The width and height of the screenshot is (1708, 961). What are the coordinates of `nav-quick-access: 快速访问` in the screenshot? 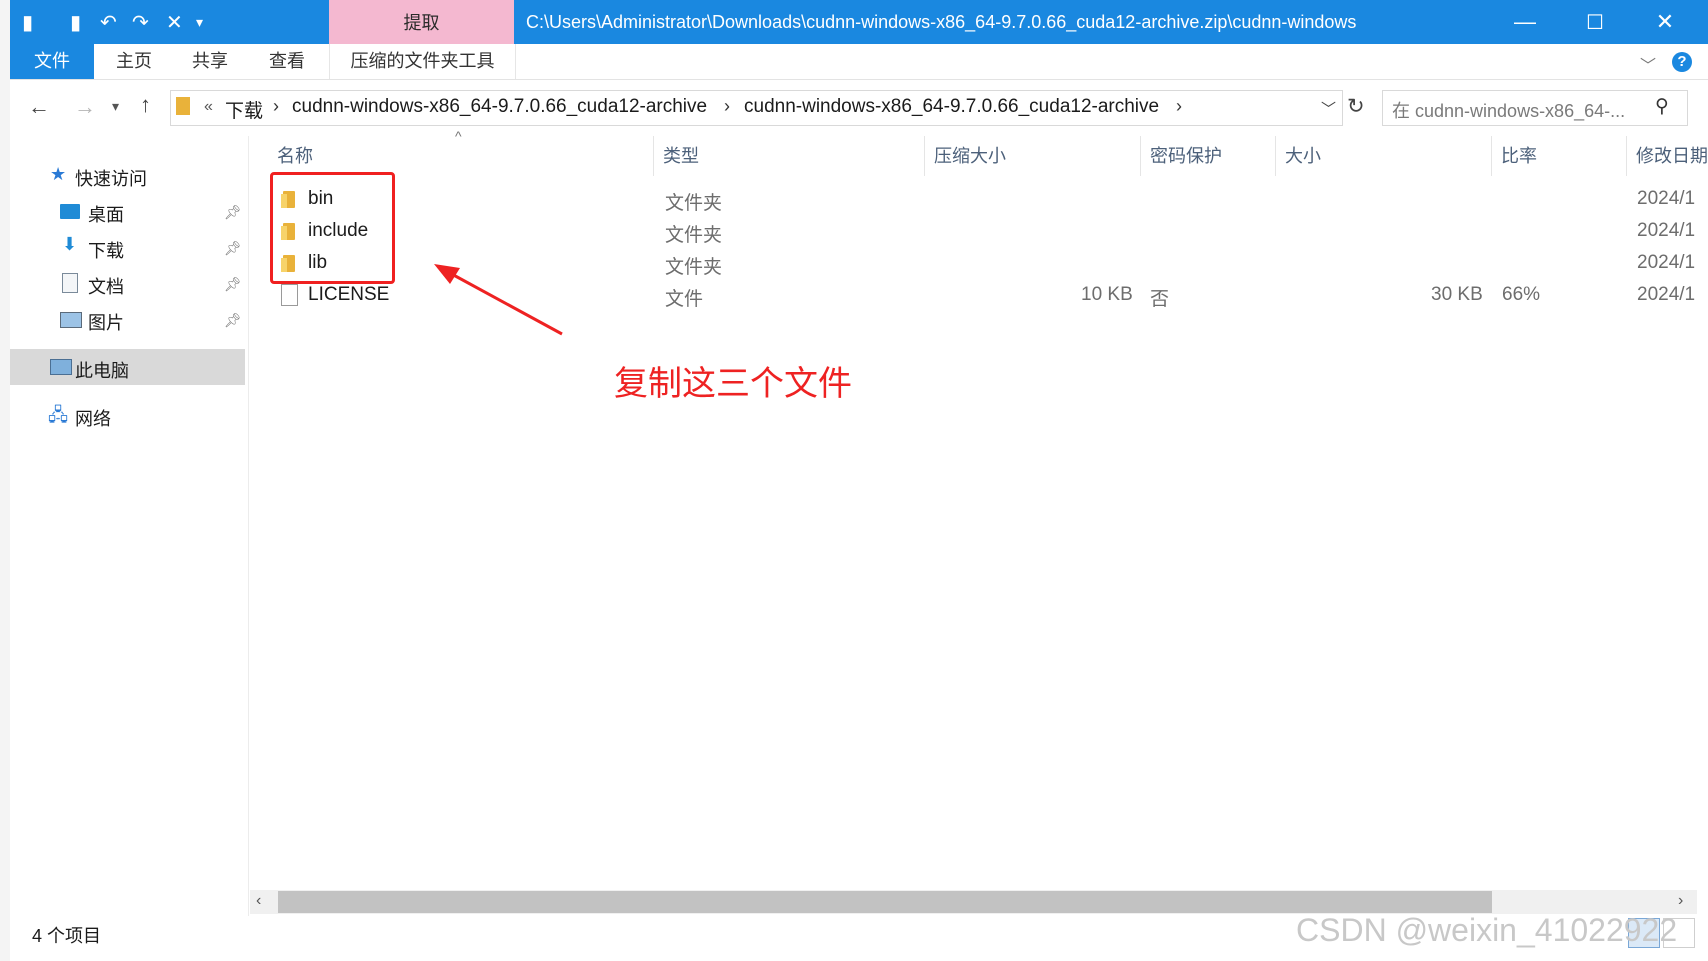 It's located at (111, 178).